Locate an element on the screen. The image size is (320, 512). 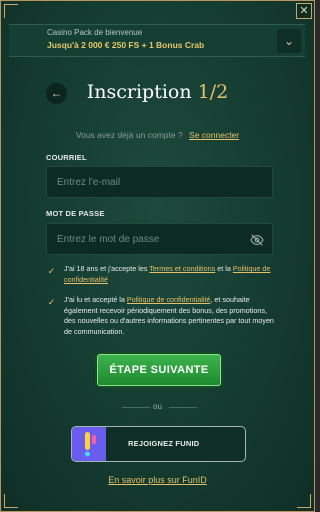
login-prompt-row: Vous avez déjà un compte ? Se connecter is located at coordinates (157, 135).